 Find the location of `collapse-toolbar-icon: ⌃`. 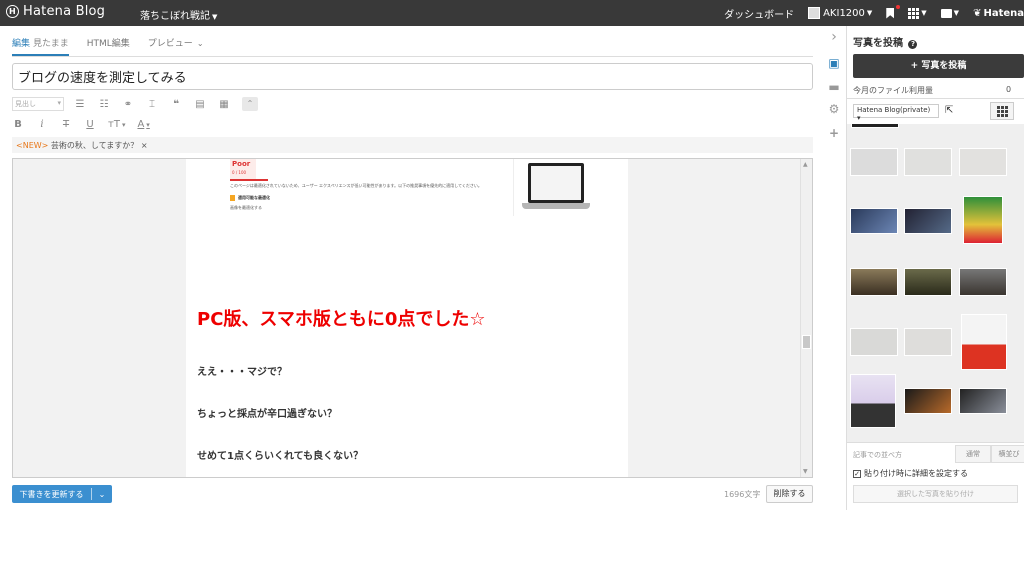

collapse-toolbar-icon: ⌃ is located at coordinates (250, 104).